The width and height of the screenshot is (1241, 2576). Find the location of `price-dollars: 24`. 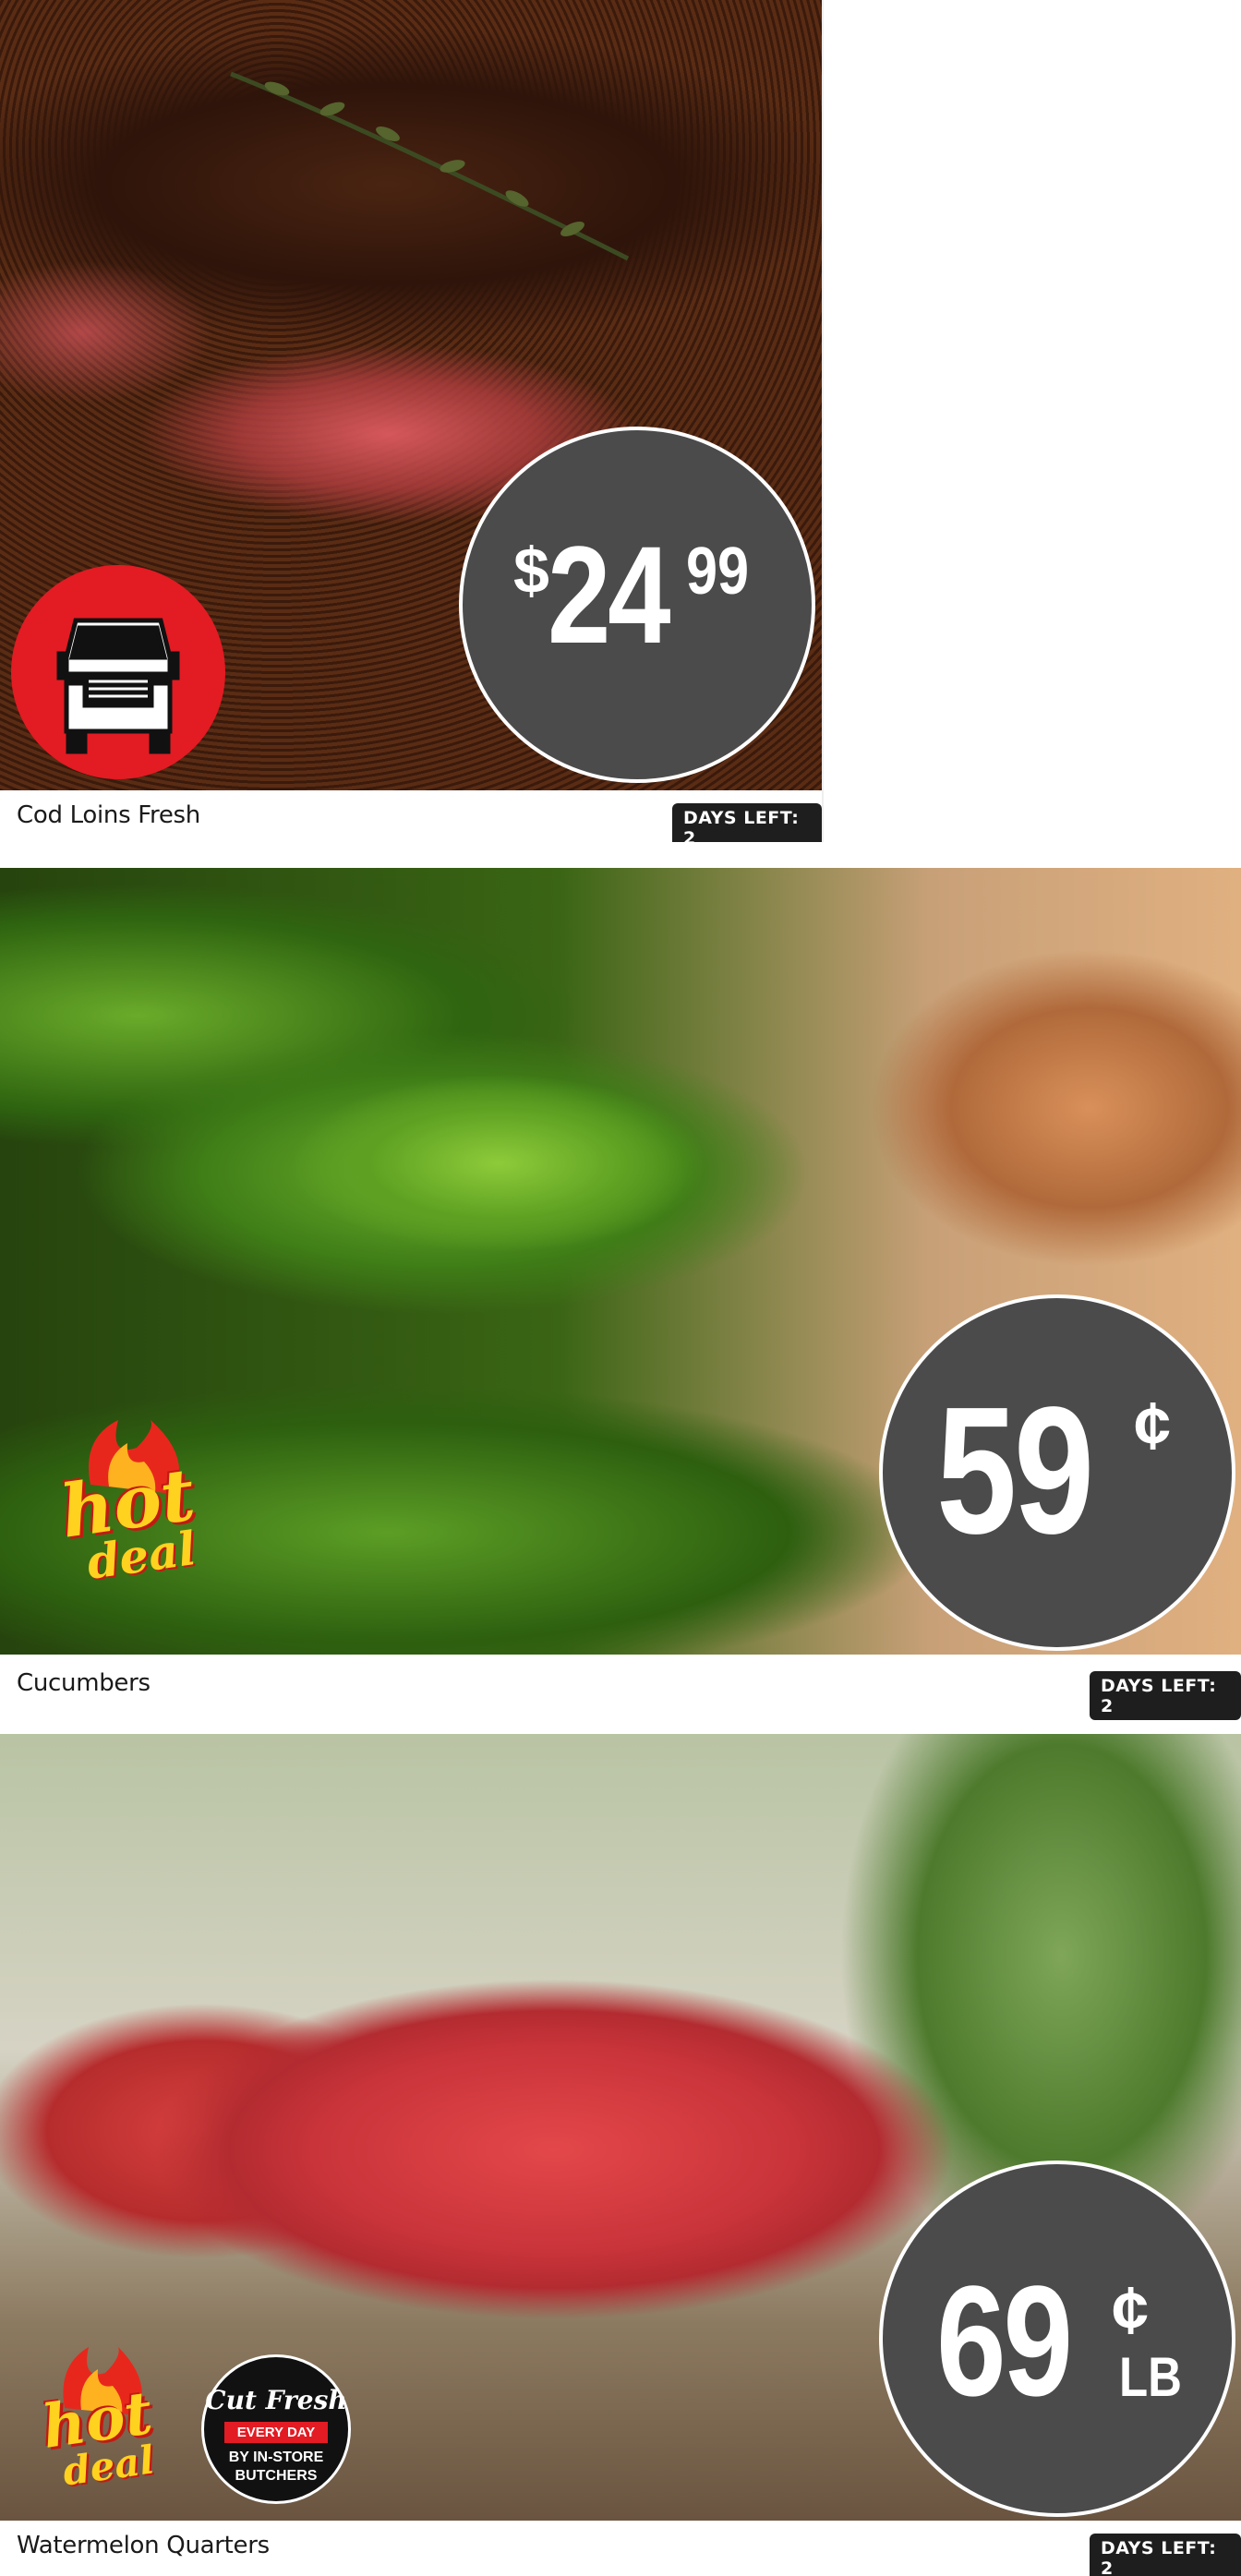

price-dollars: 24 is located at coordinates (609, 594).